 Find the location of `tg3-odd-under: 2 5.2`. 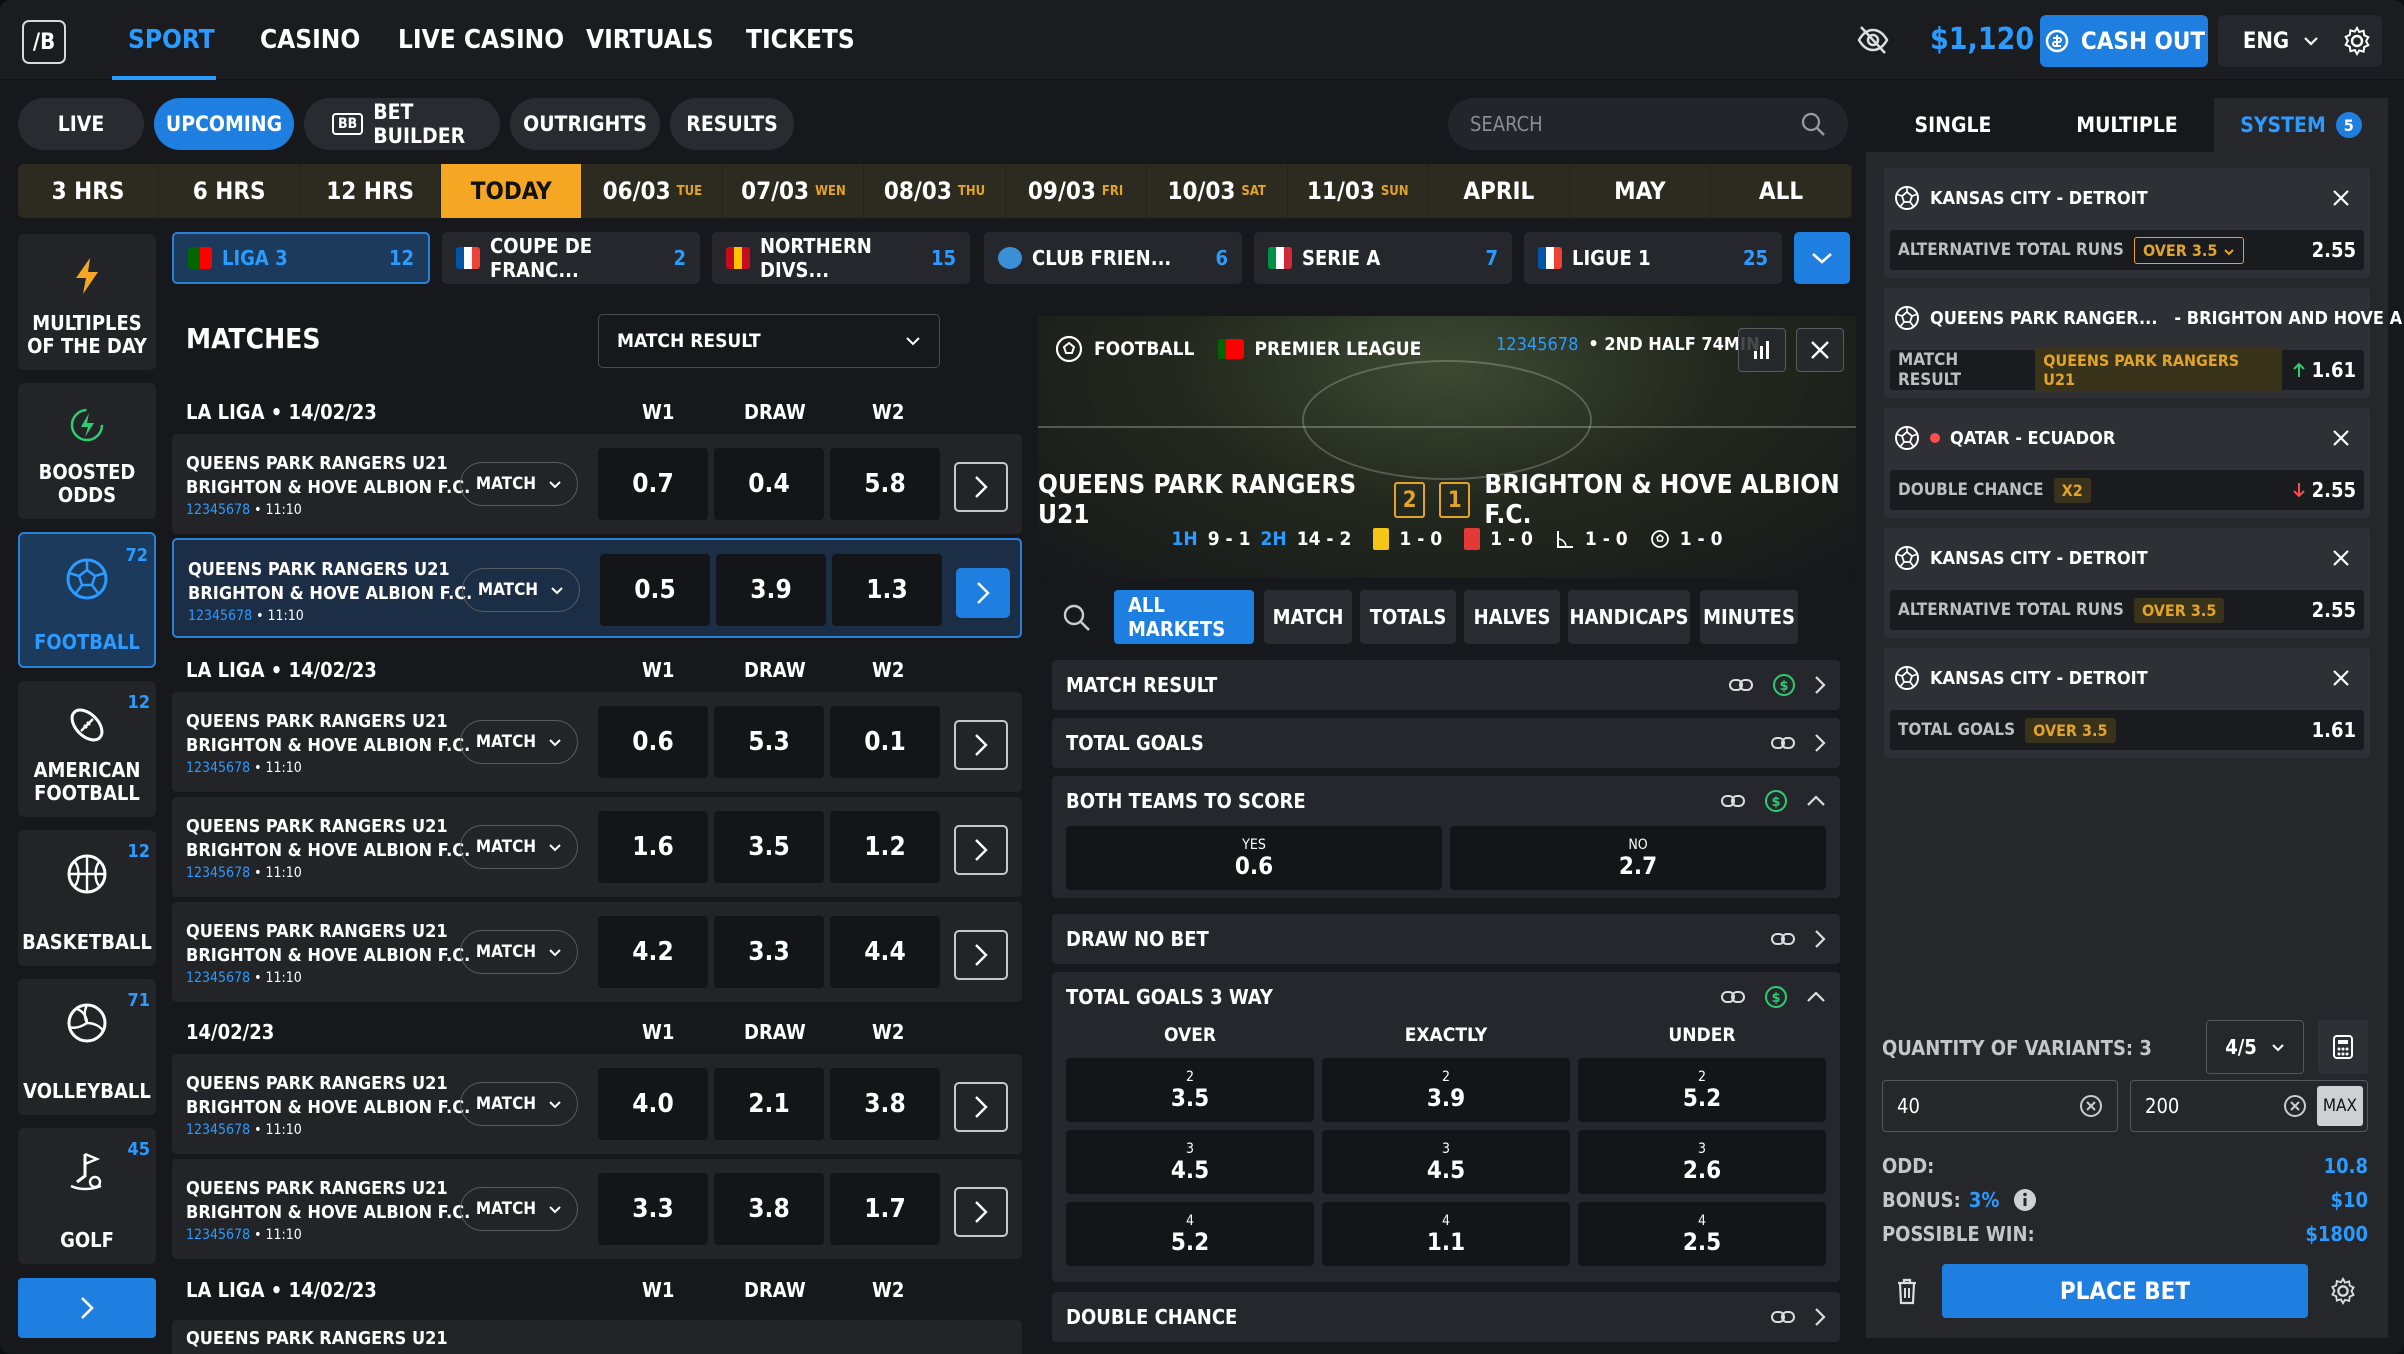

tg3-odd-under: 2 5.2 is located at coordinates (1702, 1090).